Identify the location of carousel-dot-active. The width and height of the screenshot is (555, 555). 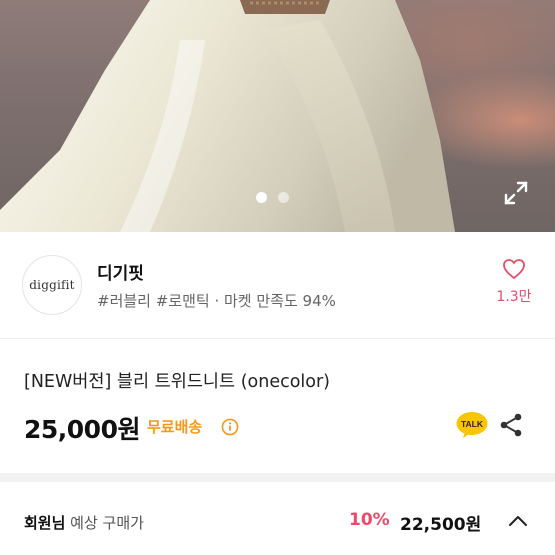
(261, 197).